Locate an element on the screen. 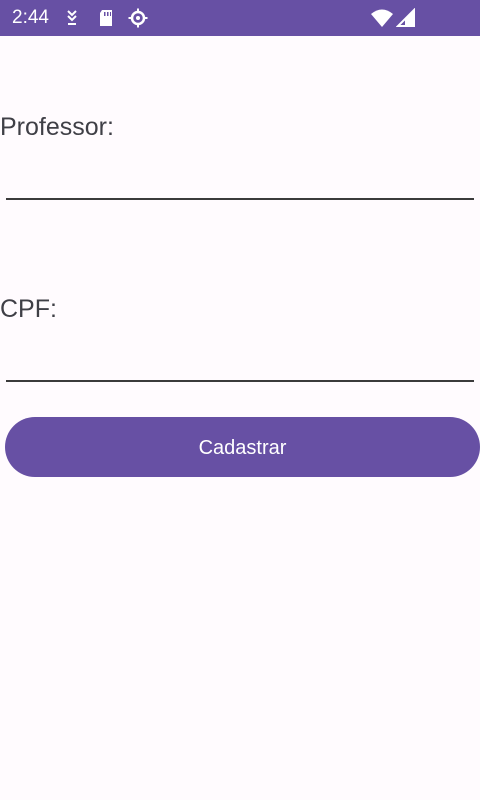  cadastrar-button: Cadastrar is located at coordinates (242, 447).